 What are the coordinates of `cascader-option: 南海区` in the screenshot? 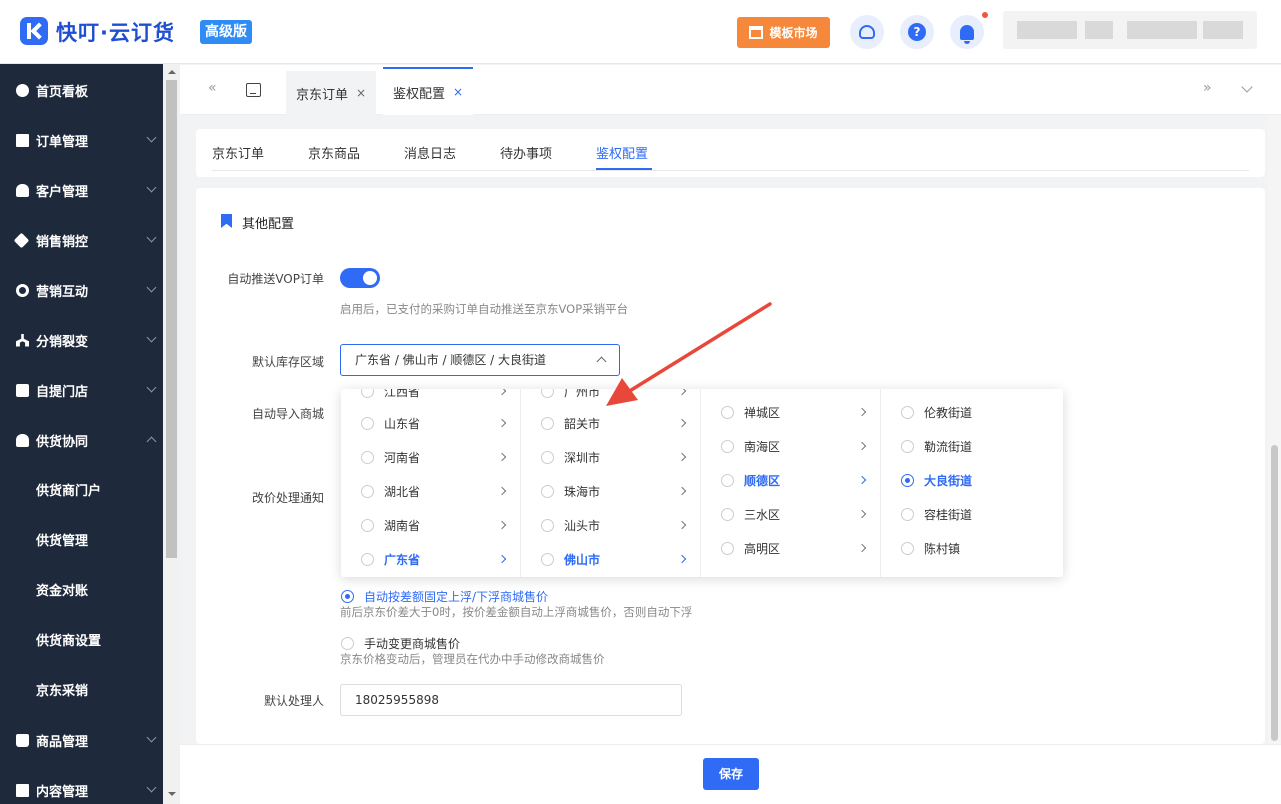 It's located at (791, 446).